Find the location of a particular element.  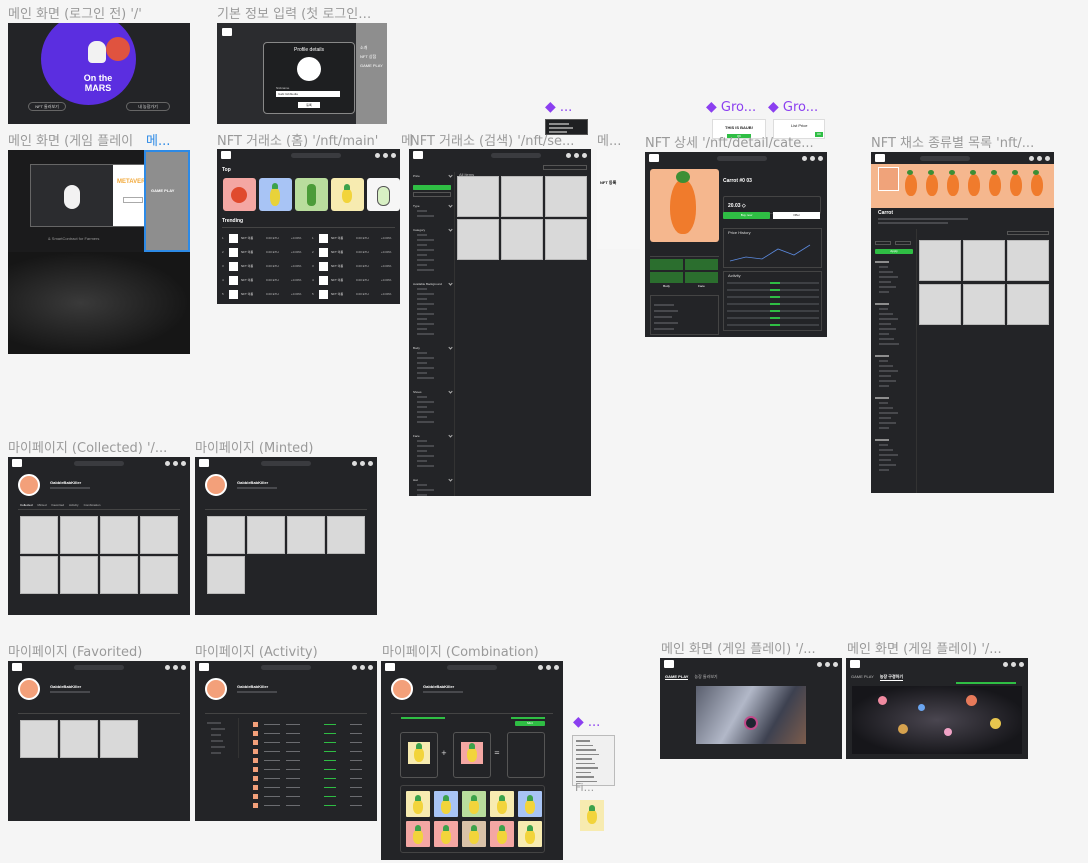

filter-section-title: Available Background is located at coordinates (427, 284).